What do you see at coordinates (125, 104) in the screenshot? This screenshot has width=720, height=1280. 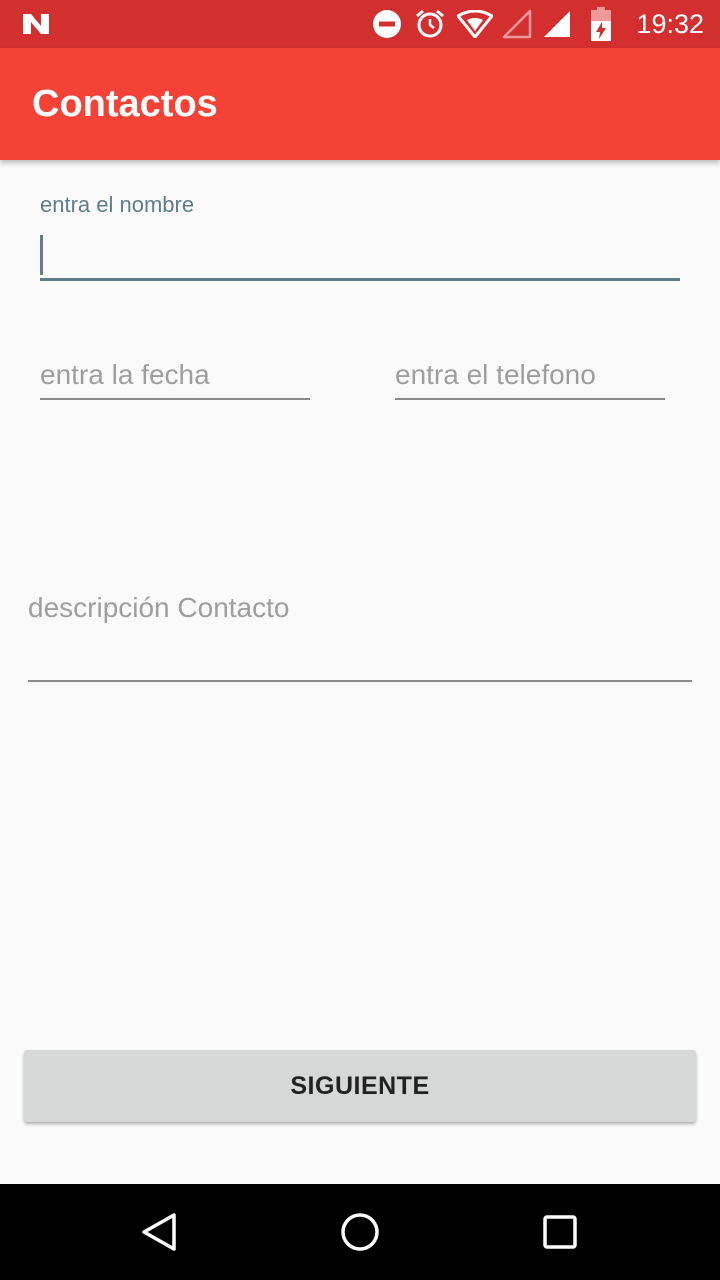 I see `page-title: Contactos` at bounding box center [125, 104].